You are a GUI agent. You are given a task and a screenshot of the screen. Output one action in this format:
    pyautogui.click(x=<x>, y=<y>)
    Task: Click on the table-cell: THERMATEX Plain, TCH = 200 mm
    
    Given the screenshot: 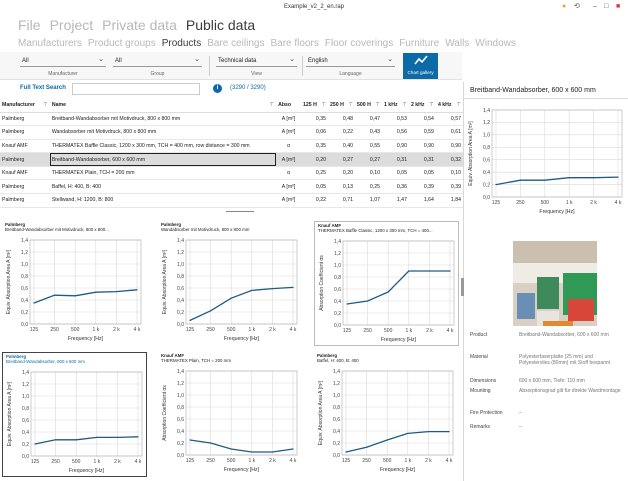 What is the action you would take?
    pyautogui.click(x=163, y=173)
    